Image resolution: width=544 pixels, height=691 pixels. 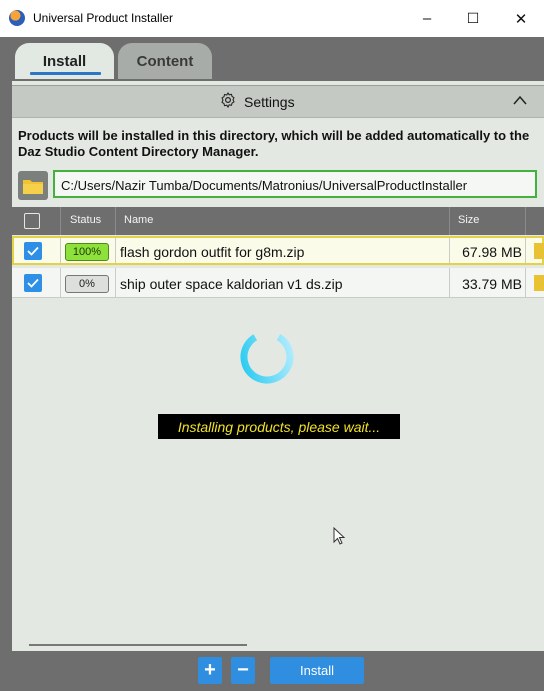 What do you see at coordinates (138, 645) in the screenshot?
I see `horizontal-scrollbar` at bounding box center [138, 645].